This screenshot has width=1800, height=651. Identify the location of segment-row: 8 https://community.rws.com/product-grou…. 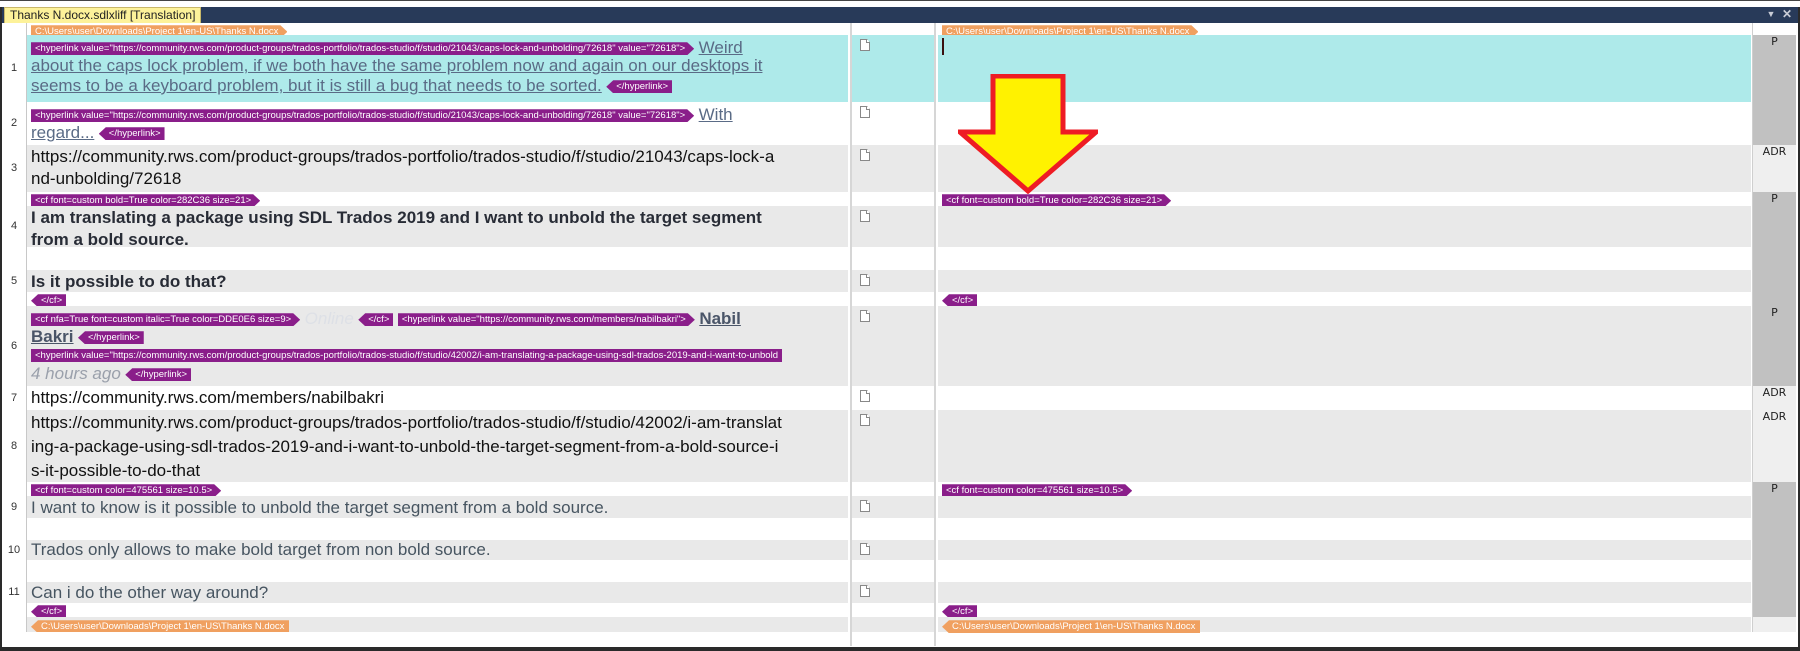
(899, 446).